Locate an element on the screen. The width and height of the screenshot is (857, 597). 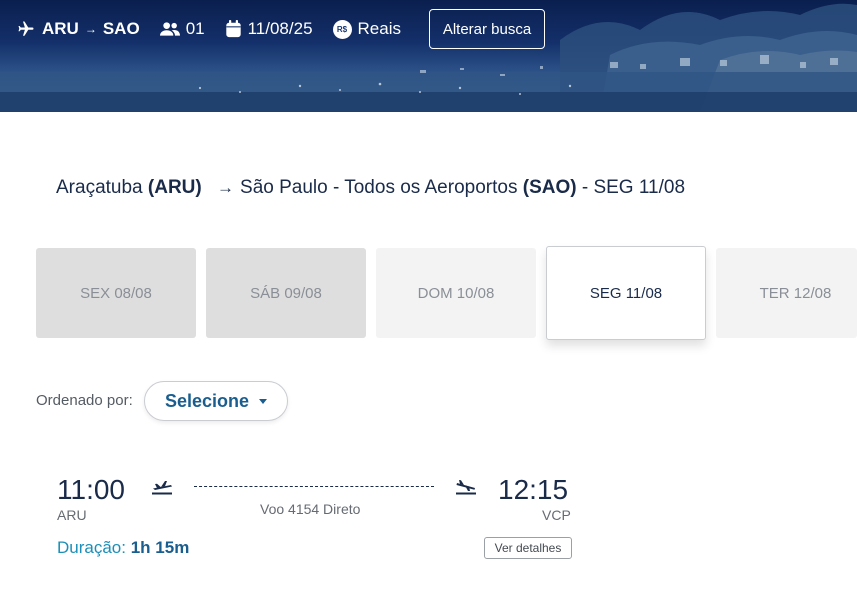
date-tab-ter-12-08: TER 12/08 is located at coordinates (786, 293).